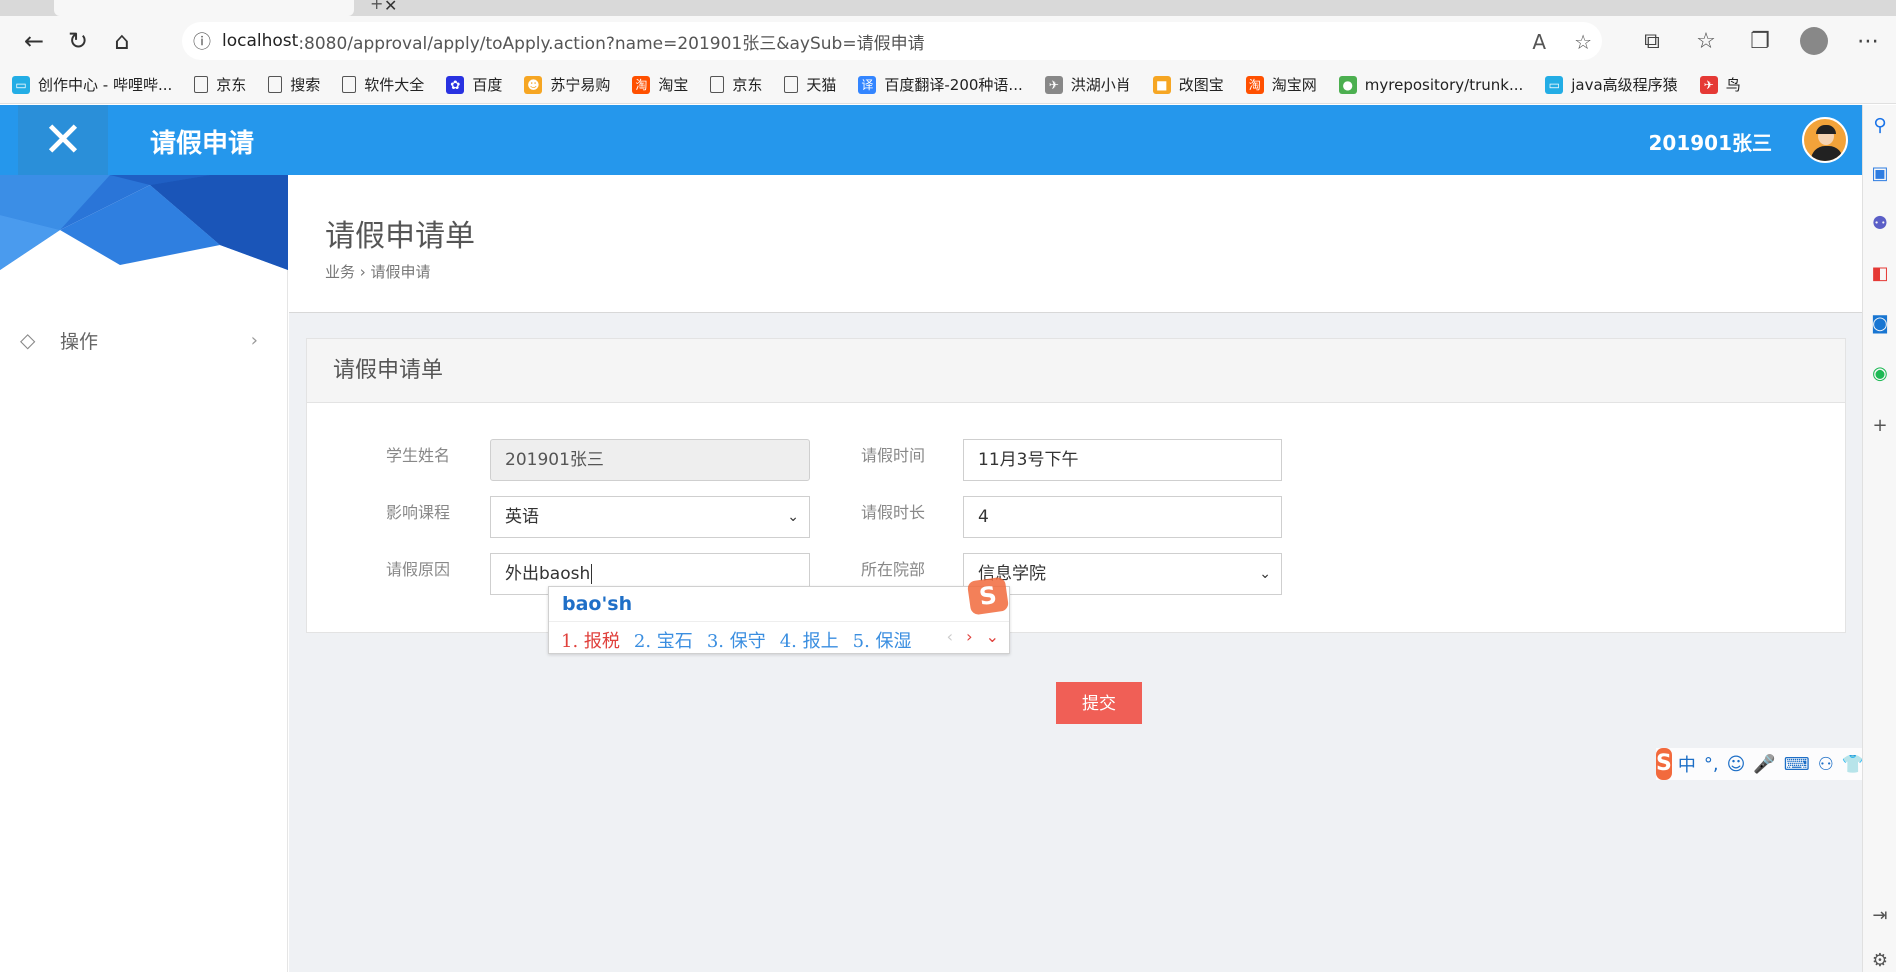 This screenshot has width=1896, height=972. I want to click on submit-button: 提交, so click(1099, 703).